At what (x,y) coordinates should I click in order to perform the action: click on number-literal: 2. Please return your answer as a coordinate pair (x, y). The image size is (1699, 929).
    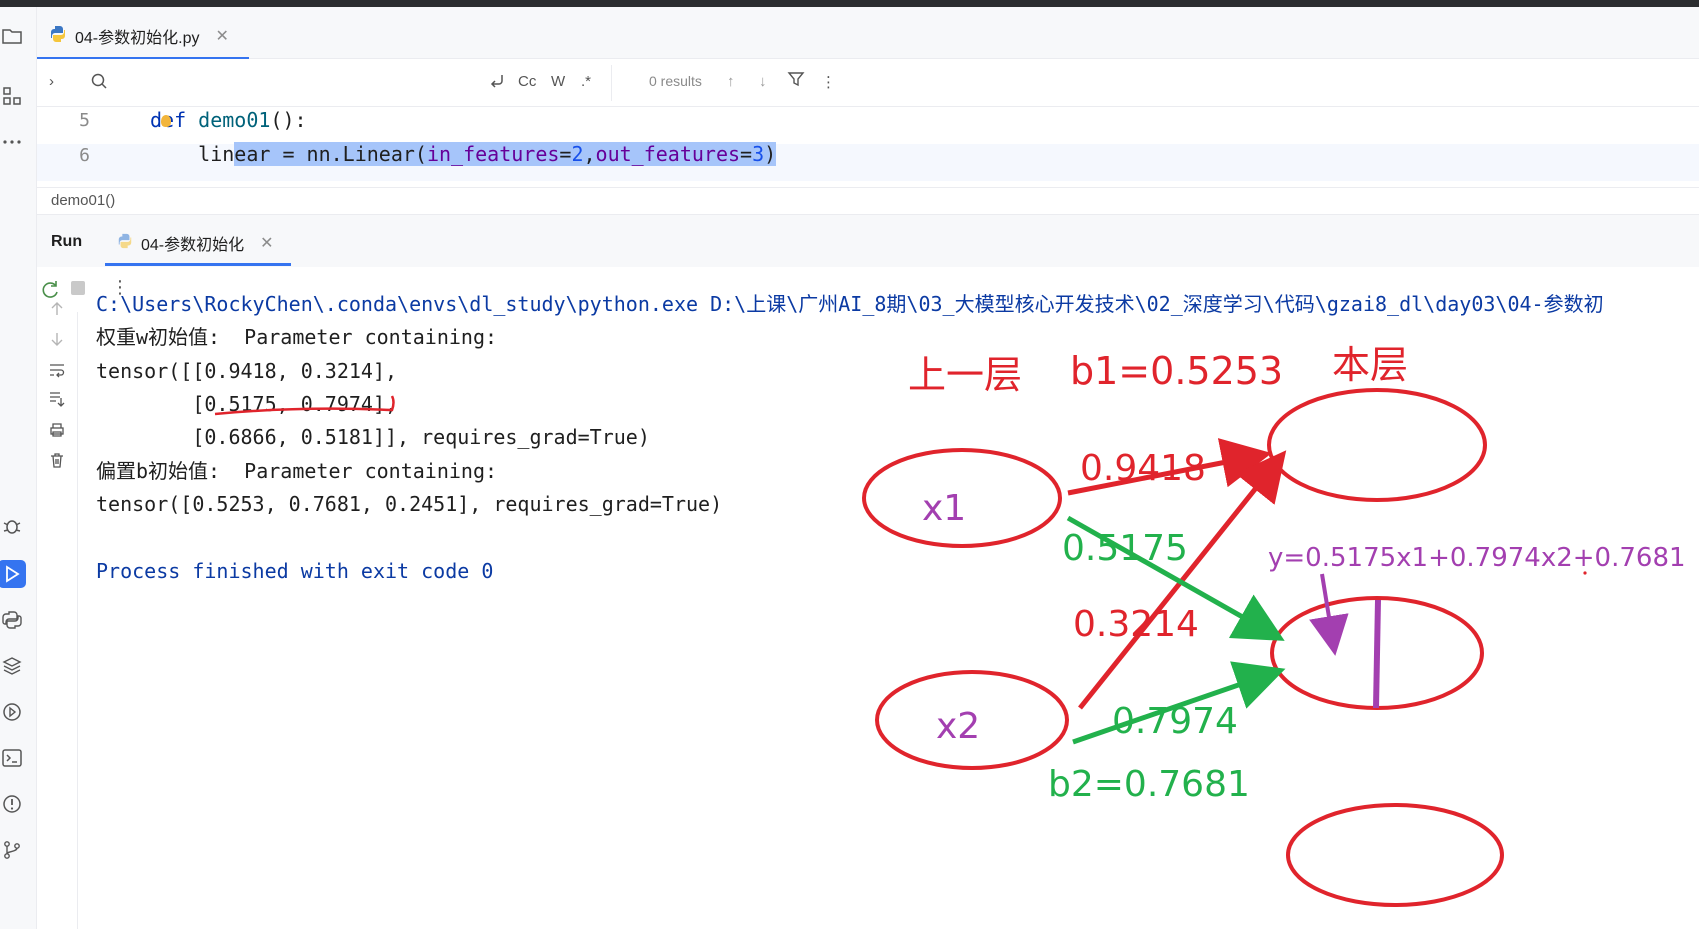
    Looking at the image, I should click on (577, 154).